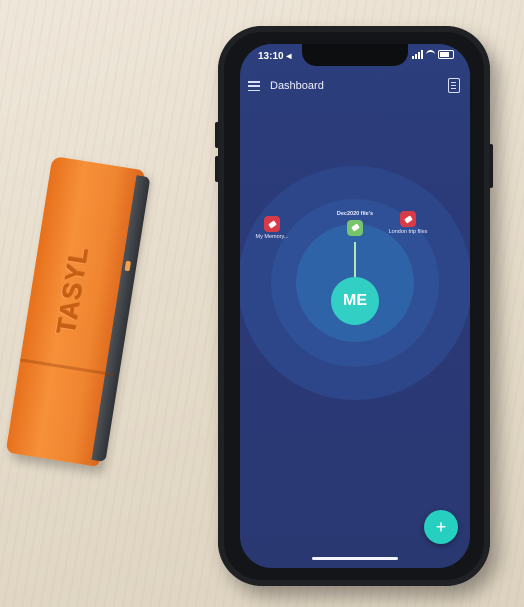 The height and width of the screenshot is (607, 524). What do you see at coordinates (417, 54) in the screenshot?
I see `signal-icon` at bounding box center [417, 54].